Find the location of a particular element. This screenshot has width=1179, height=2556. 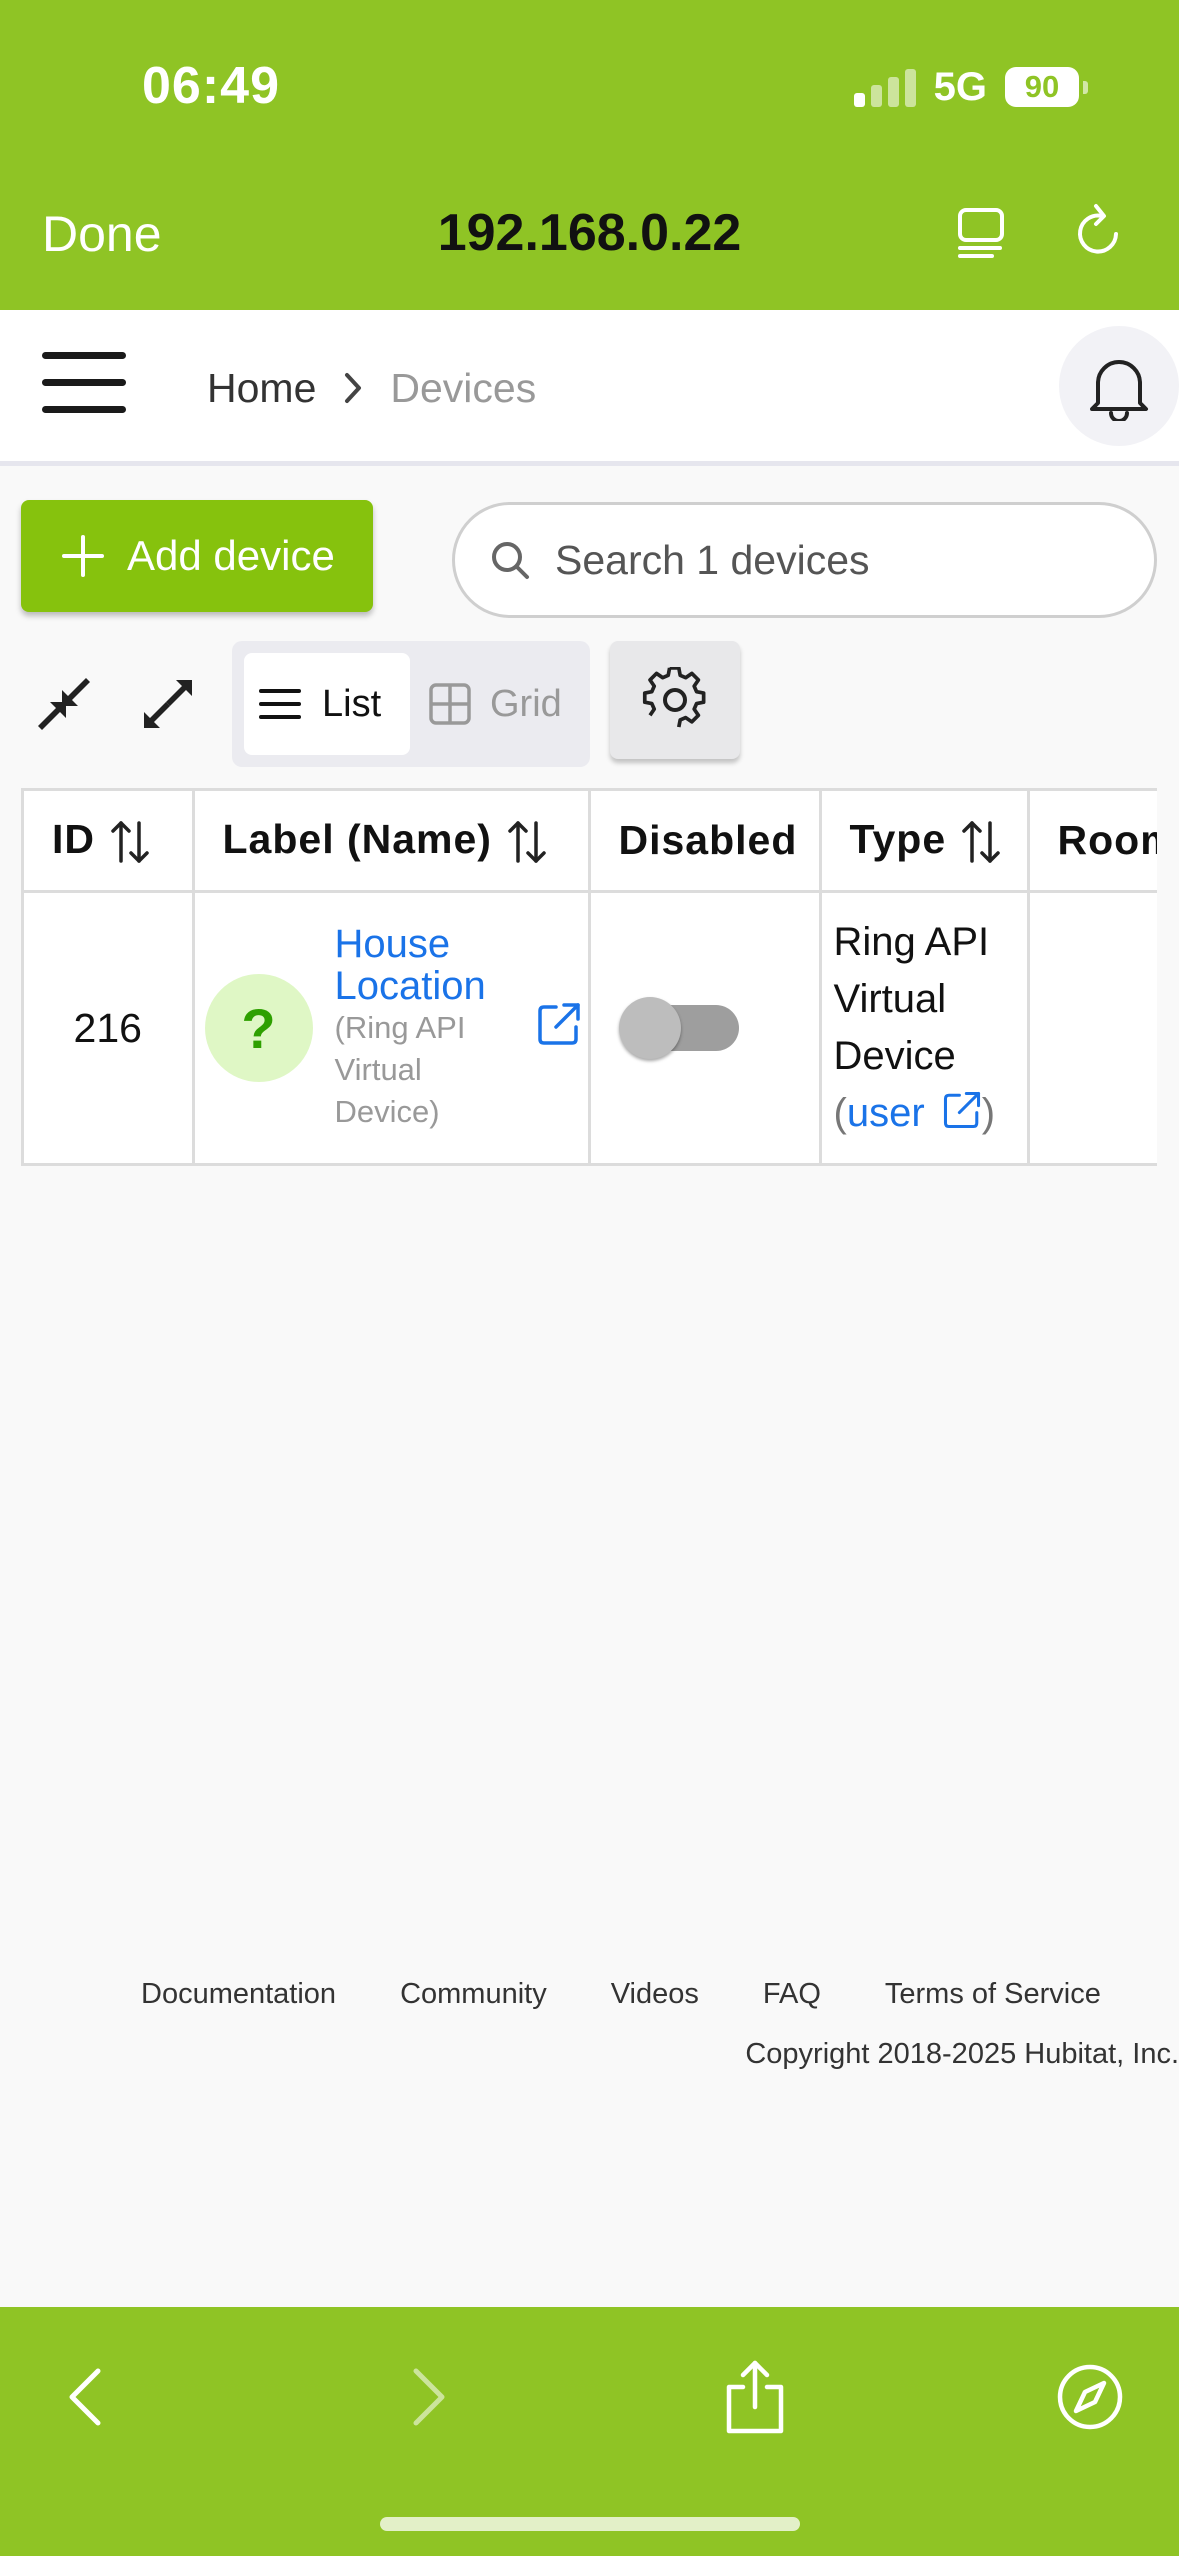

network-label: 5G is located at coordinates (960, 86).